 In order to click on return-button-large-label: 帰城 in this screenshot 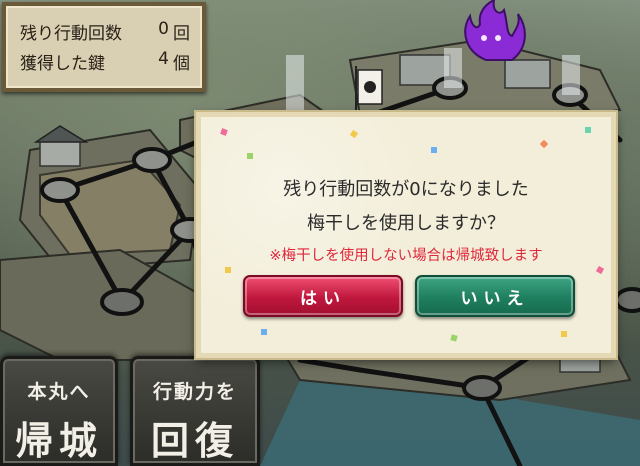, I will do `click(58, 440)`.